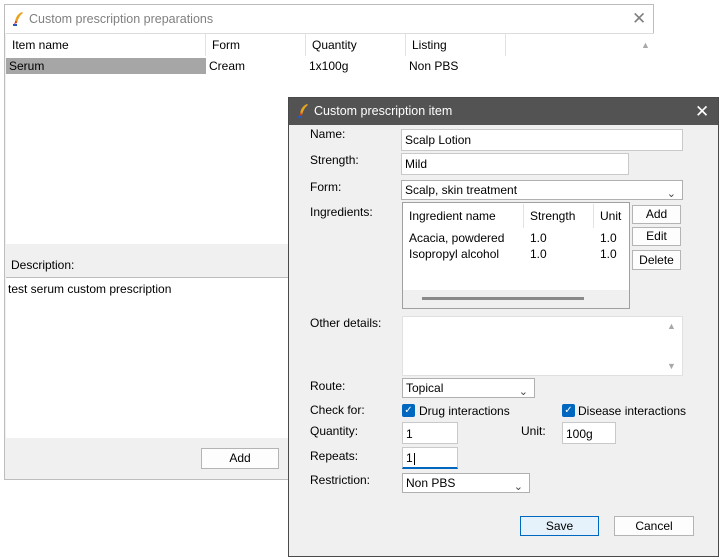 The width and height of the screenshot is (723, 559). What do you see at coordinates (589, 433) in the screenshot?
I see `unit-field: 100g` at bounding box center [589, 433].